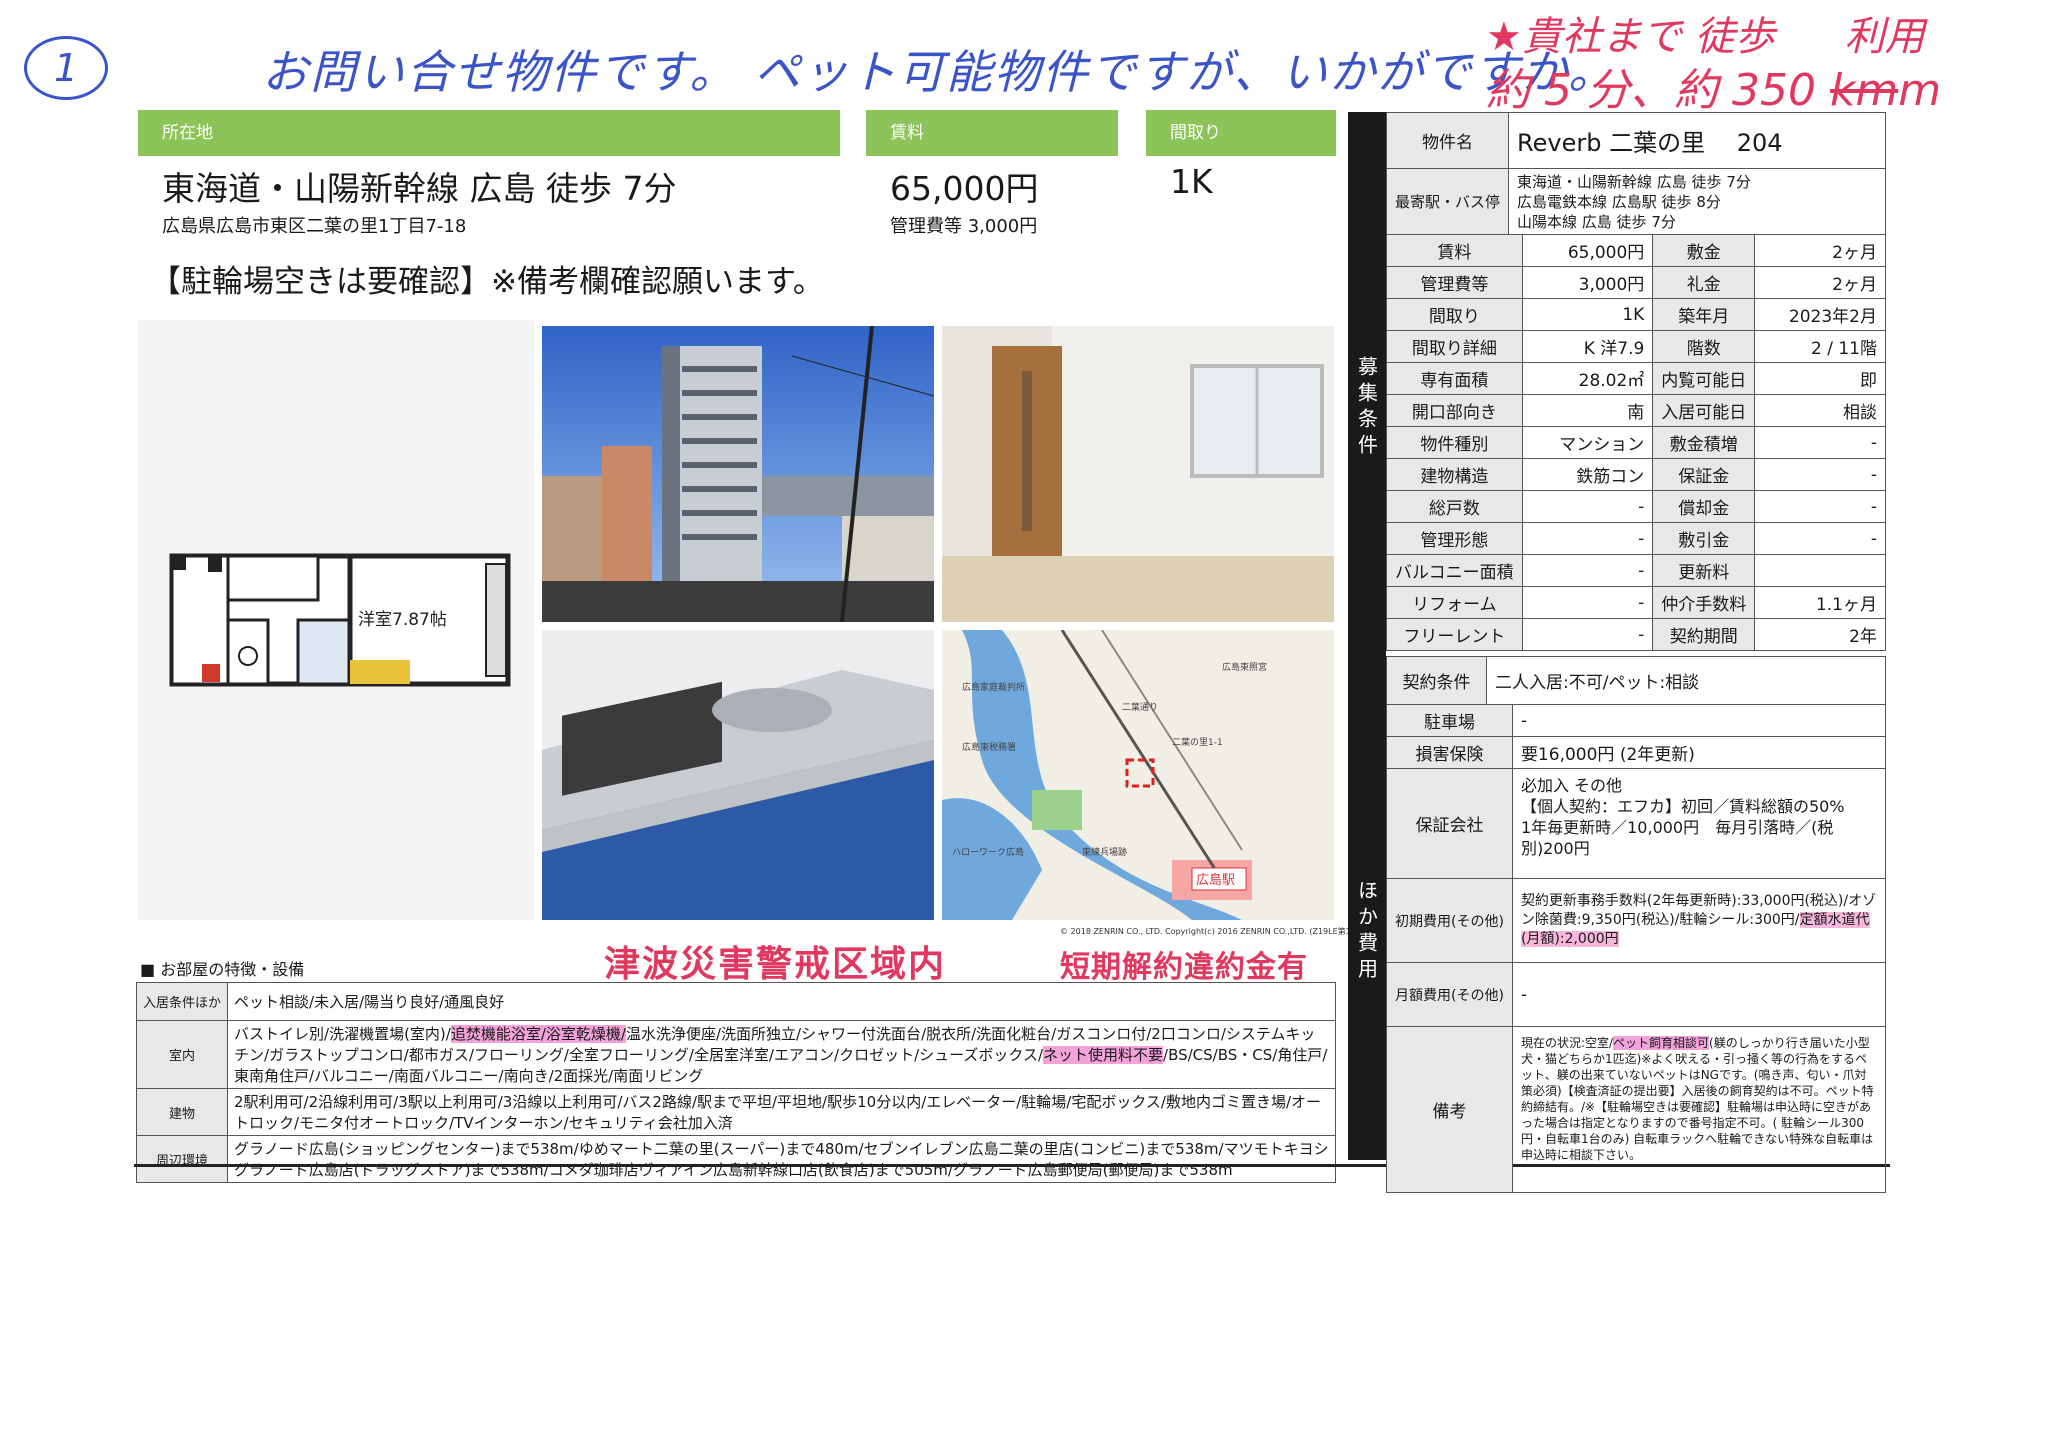 This screenshot has height=1454, width=2056. I want to click on spec-row: 間取り 1K 築年月 2023年2月, so click(1636, 314).